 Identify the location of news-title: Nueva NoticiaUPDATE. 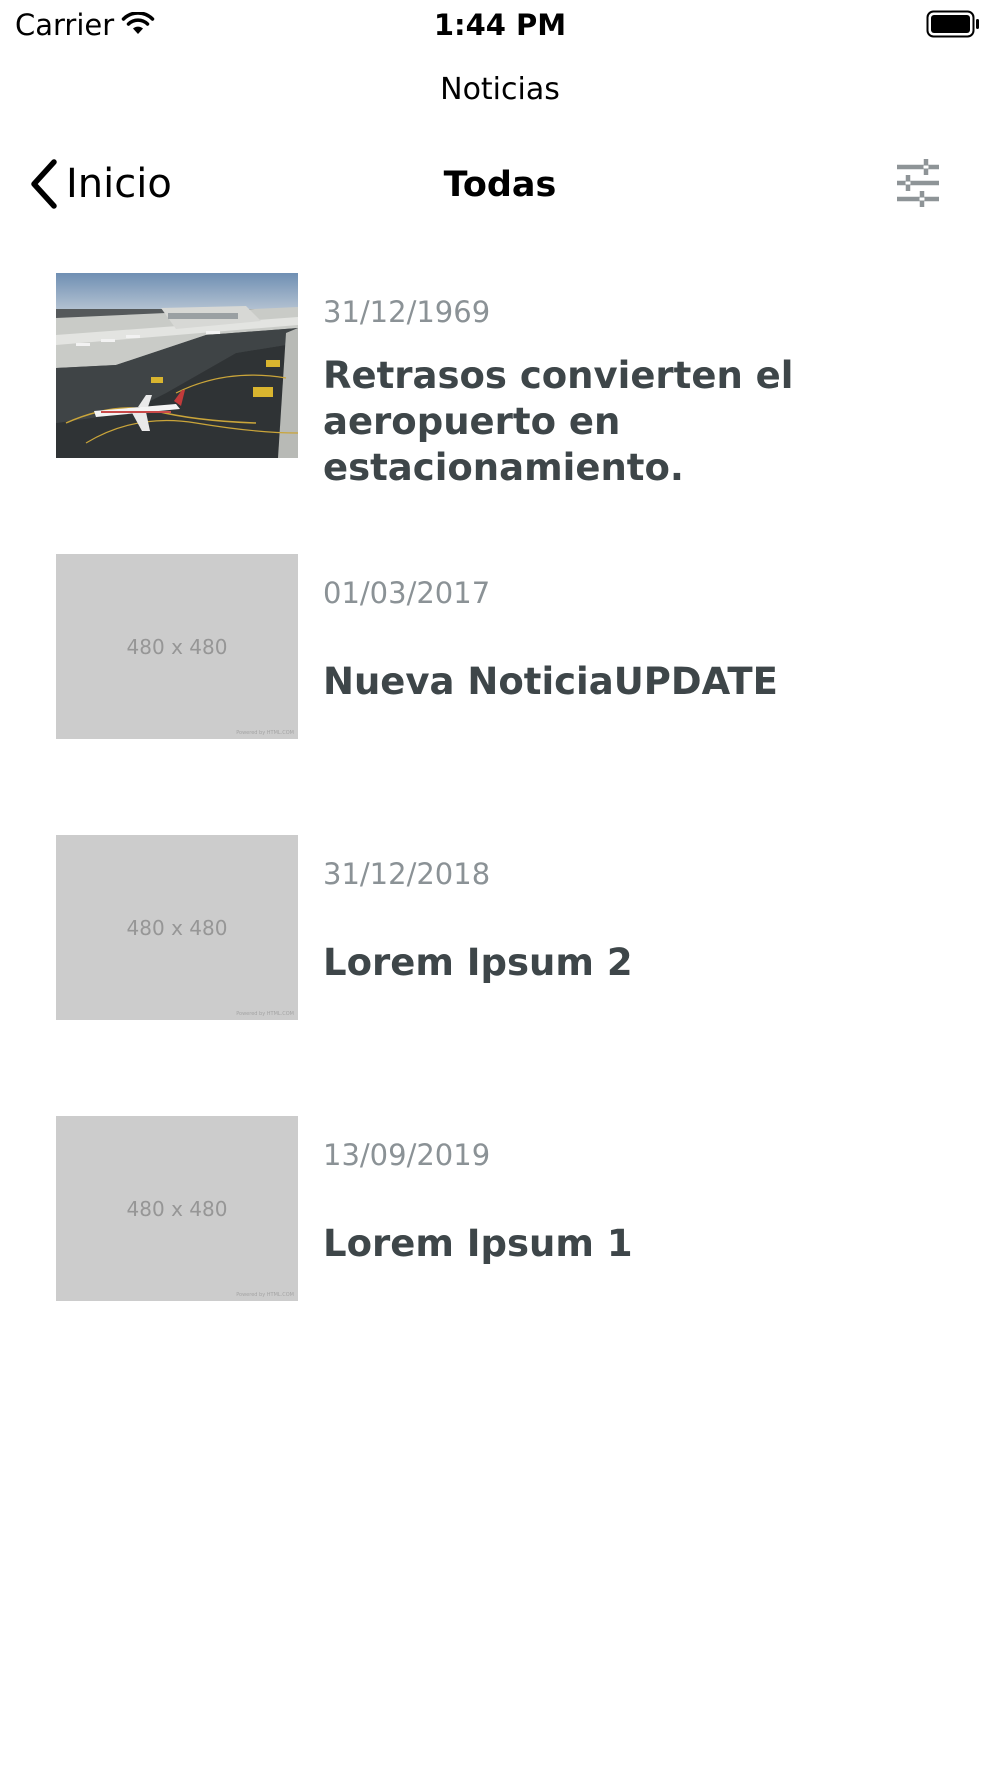
(550, 681).